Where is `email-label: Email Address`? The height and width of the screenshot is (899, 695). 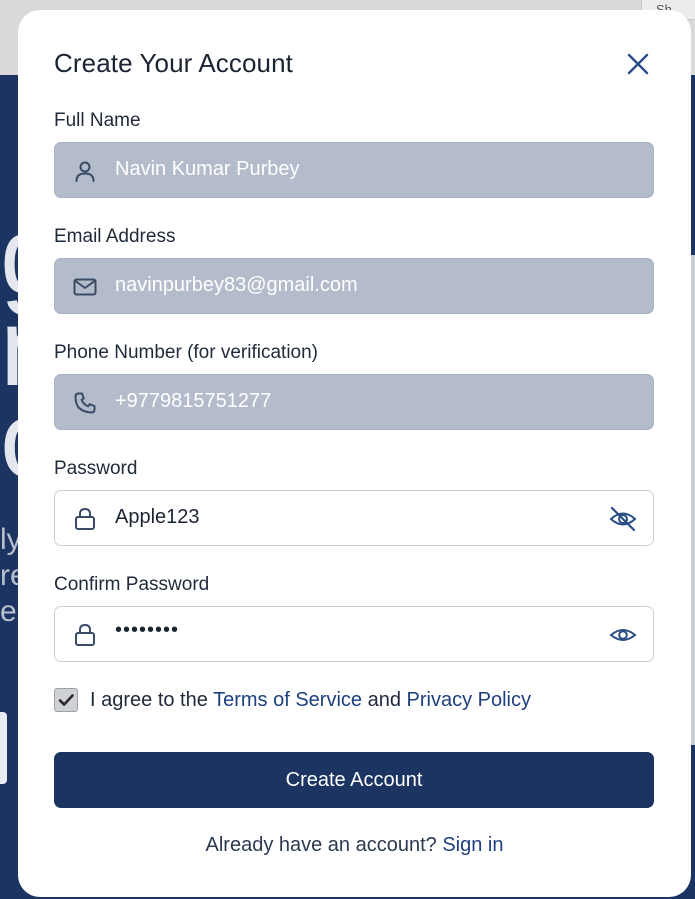
email-label: Email Address is located at coordinates (115, 236).